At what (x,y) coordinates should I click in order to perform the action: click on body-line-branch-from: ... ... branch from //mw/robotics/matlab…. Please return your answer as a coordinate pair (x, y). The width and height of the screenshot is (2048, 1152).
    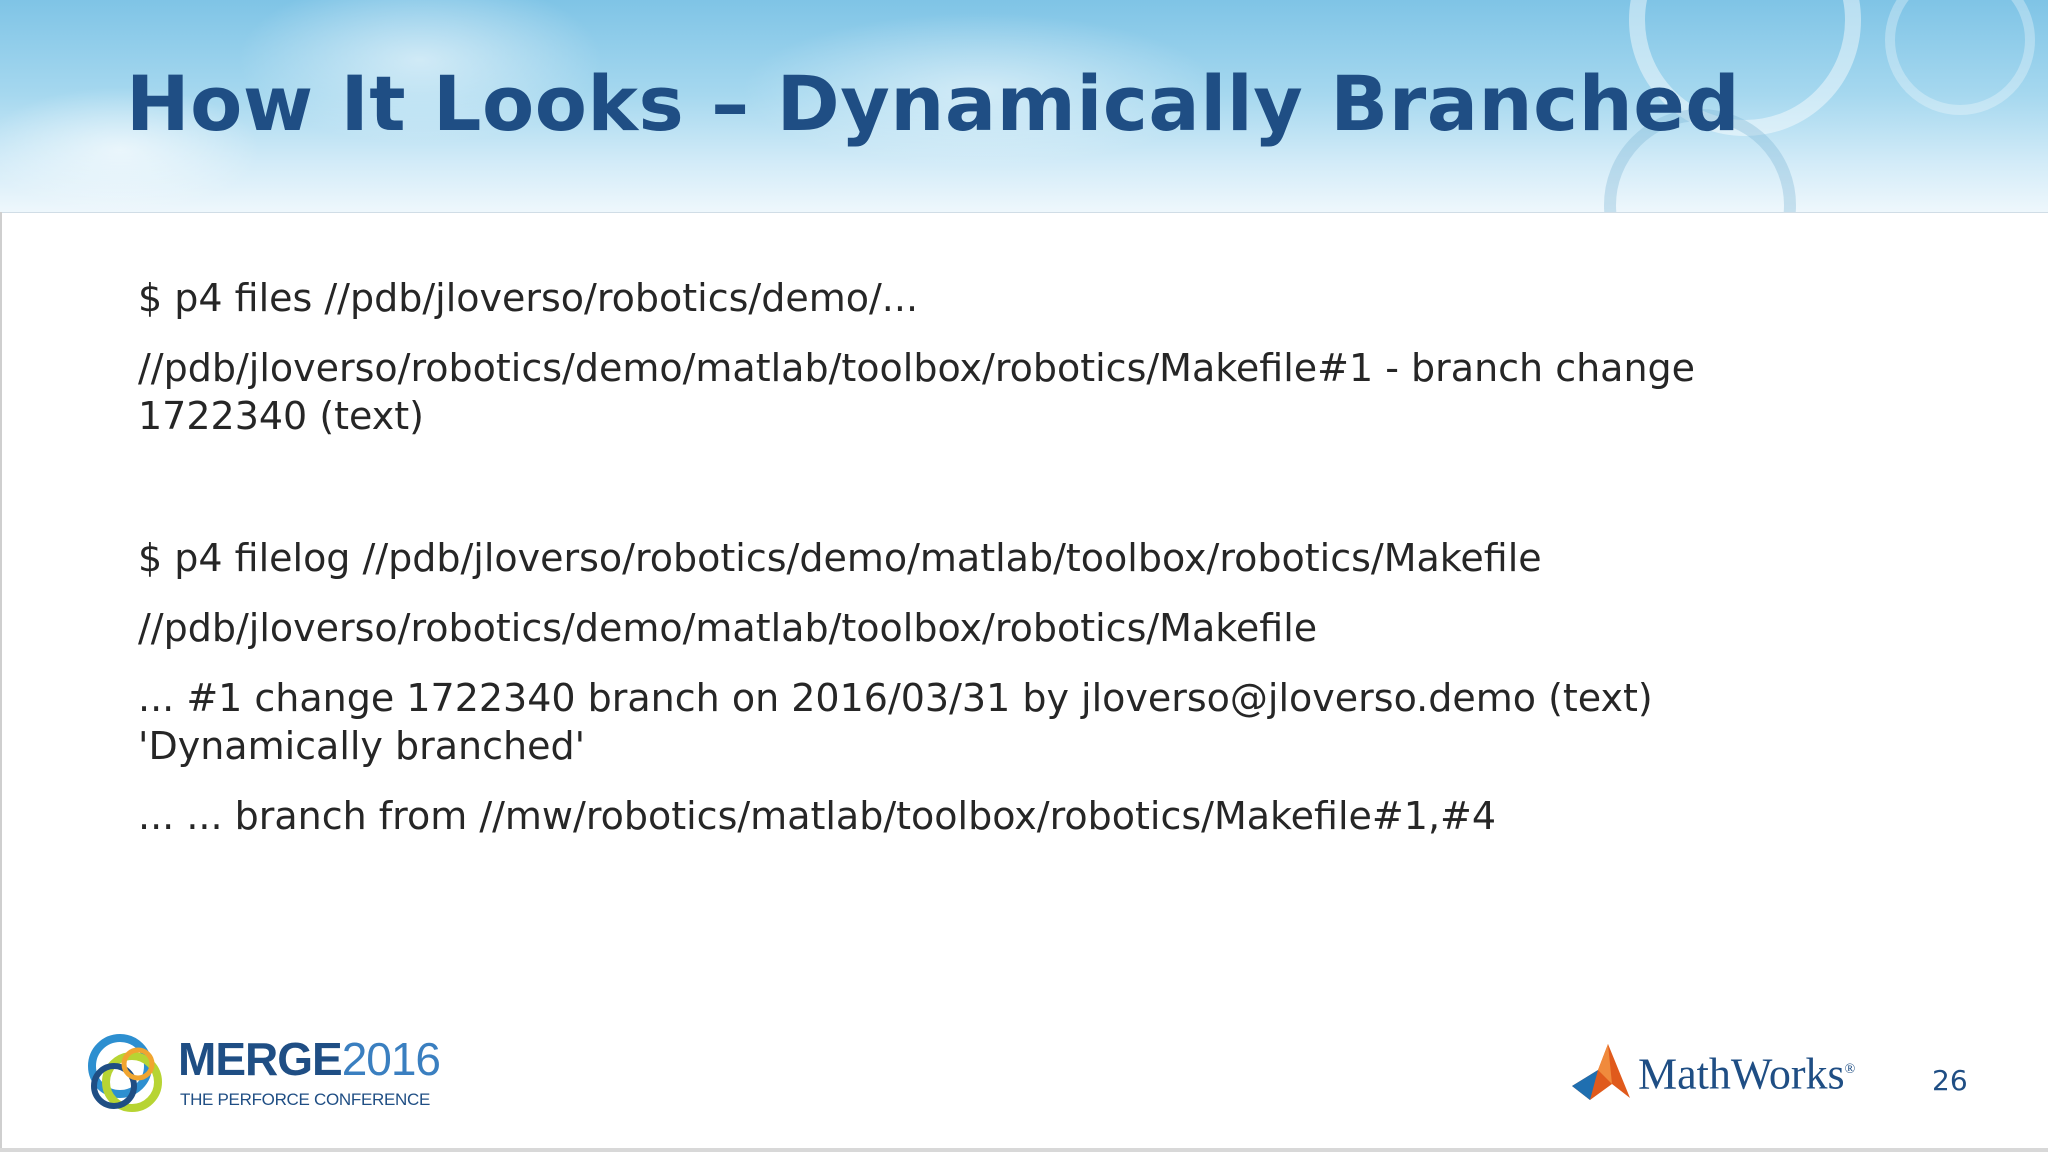
    Looking at the image, I should click on (817, 816).